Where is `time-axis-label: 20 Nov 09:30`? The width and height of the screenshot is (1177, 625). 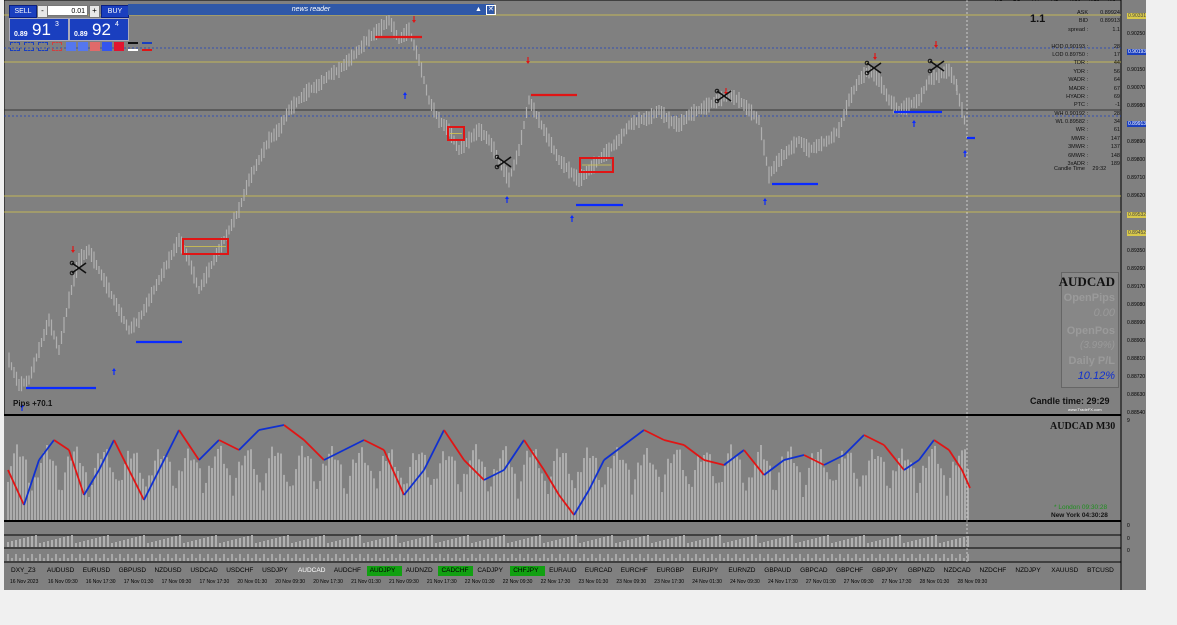 time-axis-label: 20 Nov 09:30 is located at coordinates (290, 582).